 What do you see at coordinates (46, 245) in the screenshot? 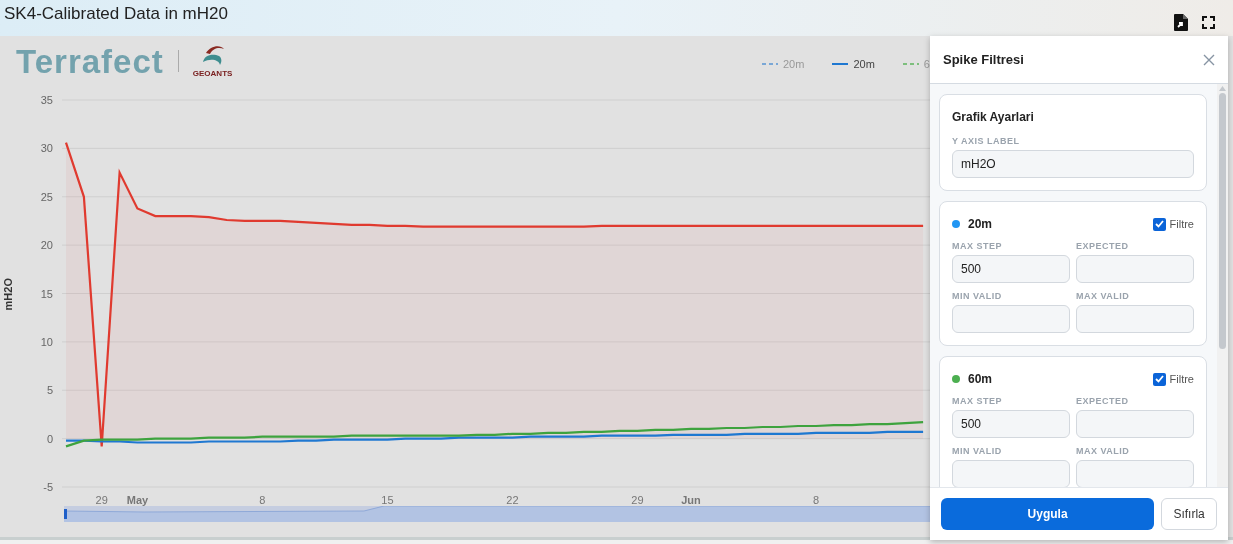
I see `y-tick-label: 20` at bounding box center [46, 245].